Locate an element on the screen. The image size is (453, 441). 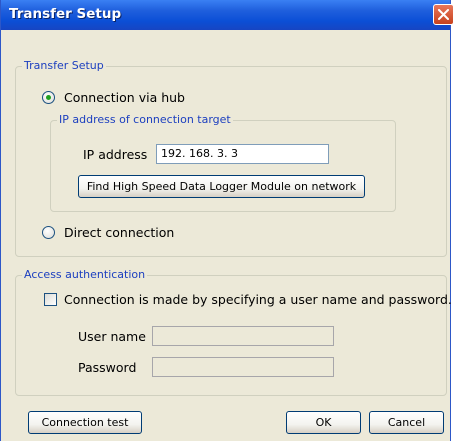
user-name-label: User name is located at coordinates (112, 336).